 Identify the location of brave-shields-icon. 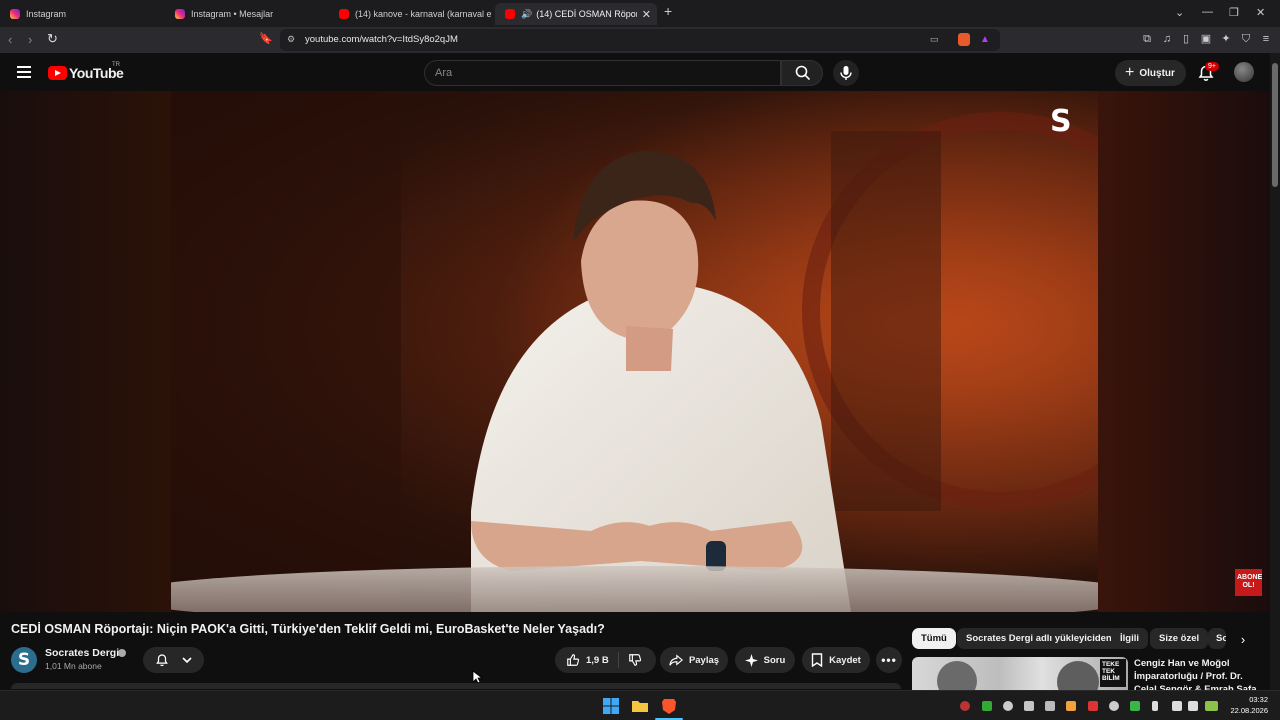
(964, 39).